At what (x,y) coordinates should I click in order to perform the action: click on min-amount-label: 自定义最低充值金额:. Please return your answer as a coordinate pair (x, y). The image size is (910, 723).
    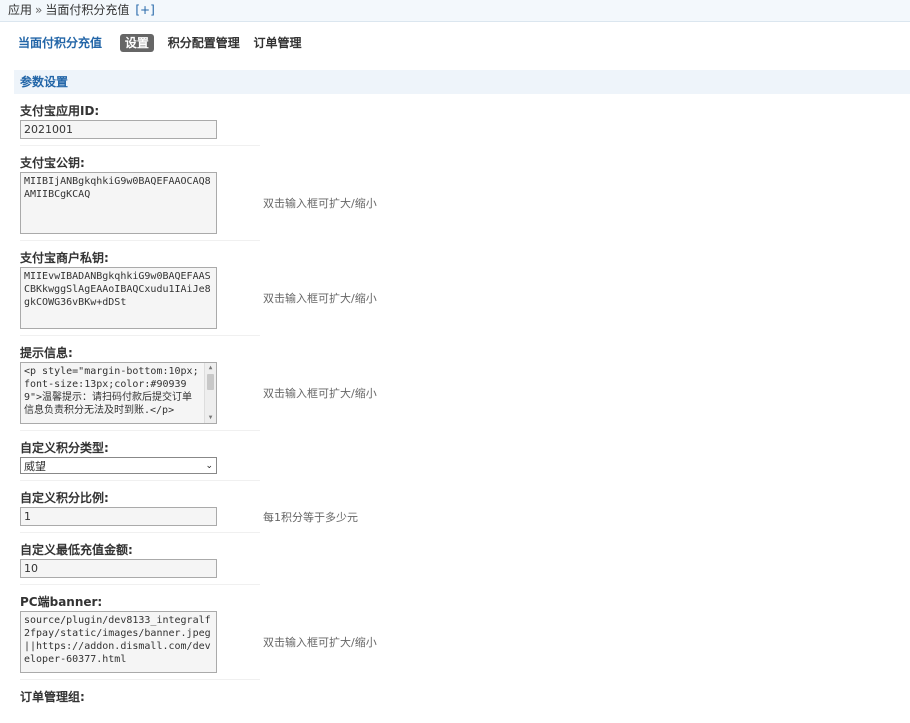
    Looking at the image, I should click on (76, 550).